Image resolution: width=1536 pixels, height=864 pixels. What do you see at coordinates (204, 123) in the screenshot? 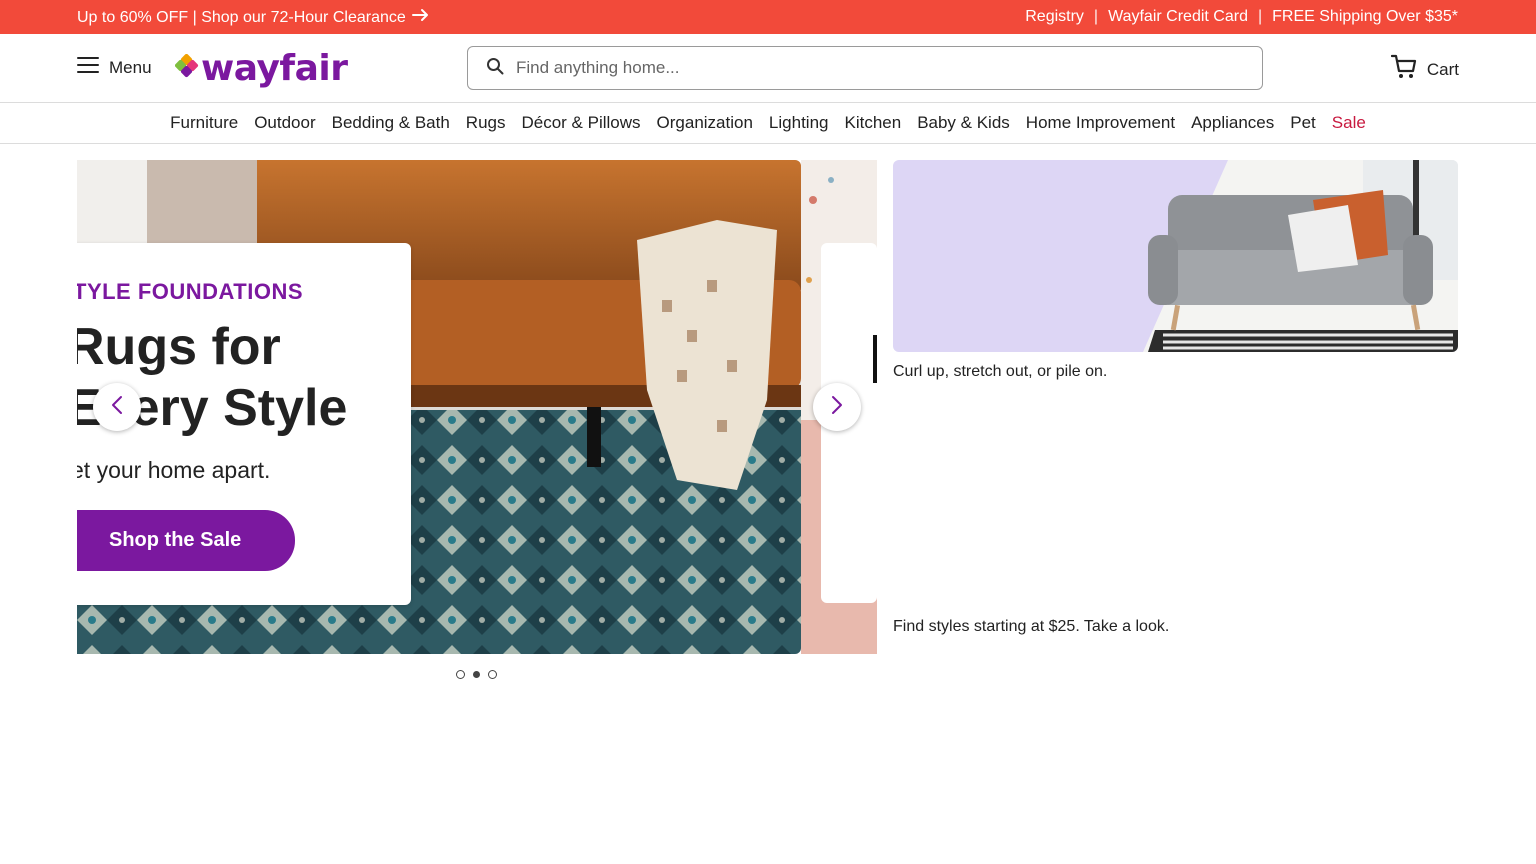
I see `nav-furniture: Furniture` at bounding box center [204, 123].